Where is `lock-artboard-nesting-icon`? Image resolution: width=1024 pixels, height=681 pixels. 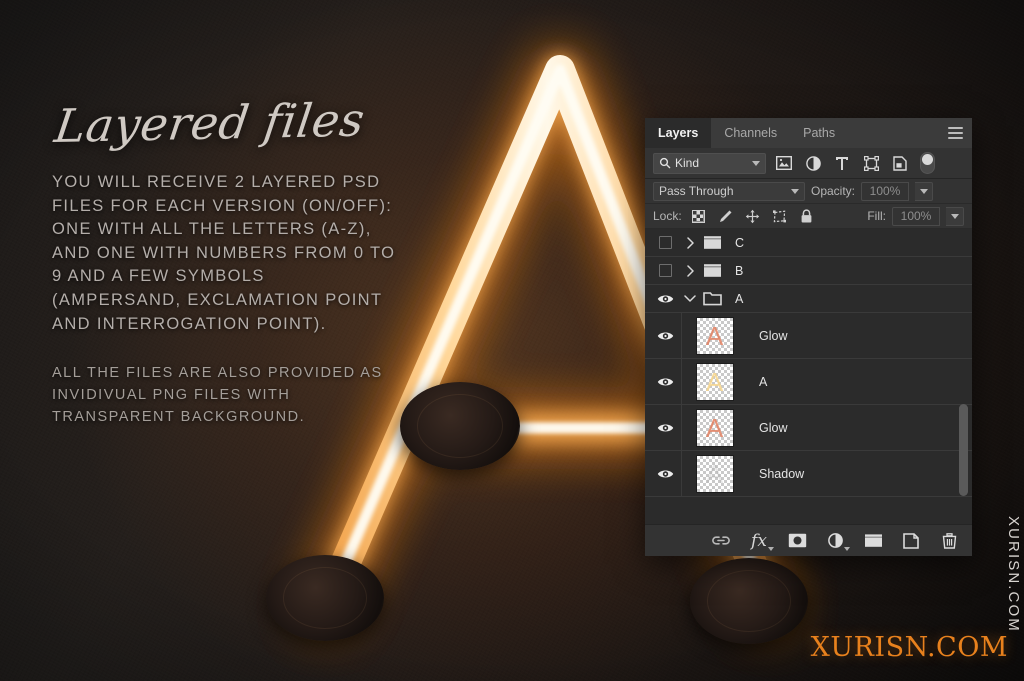 lock-artboard-nesting-icon is located at coordinates (779, 216).